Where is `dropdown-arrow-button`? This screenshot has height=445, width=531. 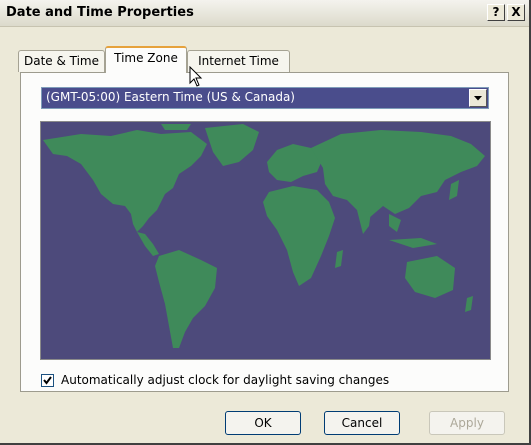 dropdown-arrow-button is located at coordinates (478, 98).